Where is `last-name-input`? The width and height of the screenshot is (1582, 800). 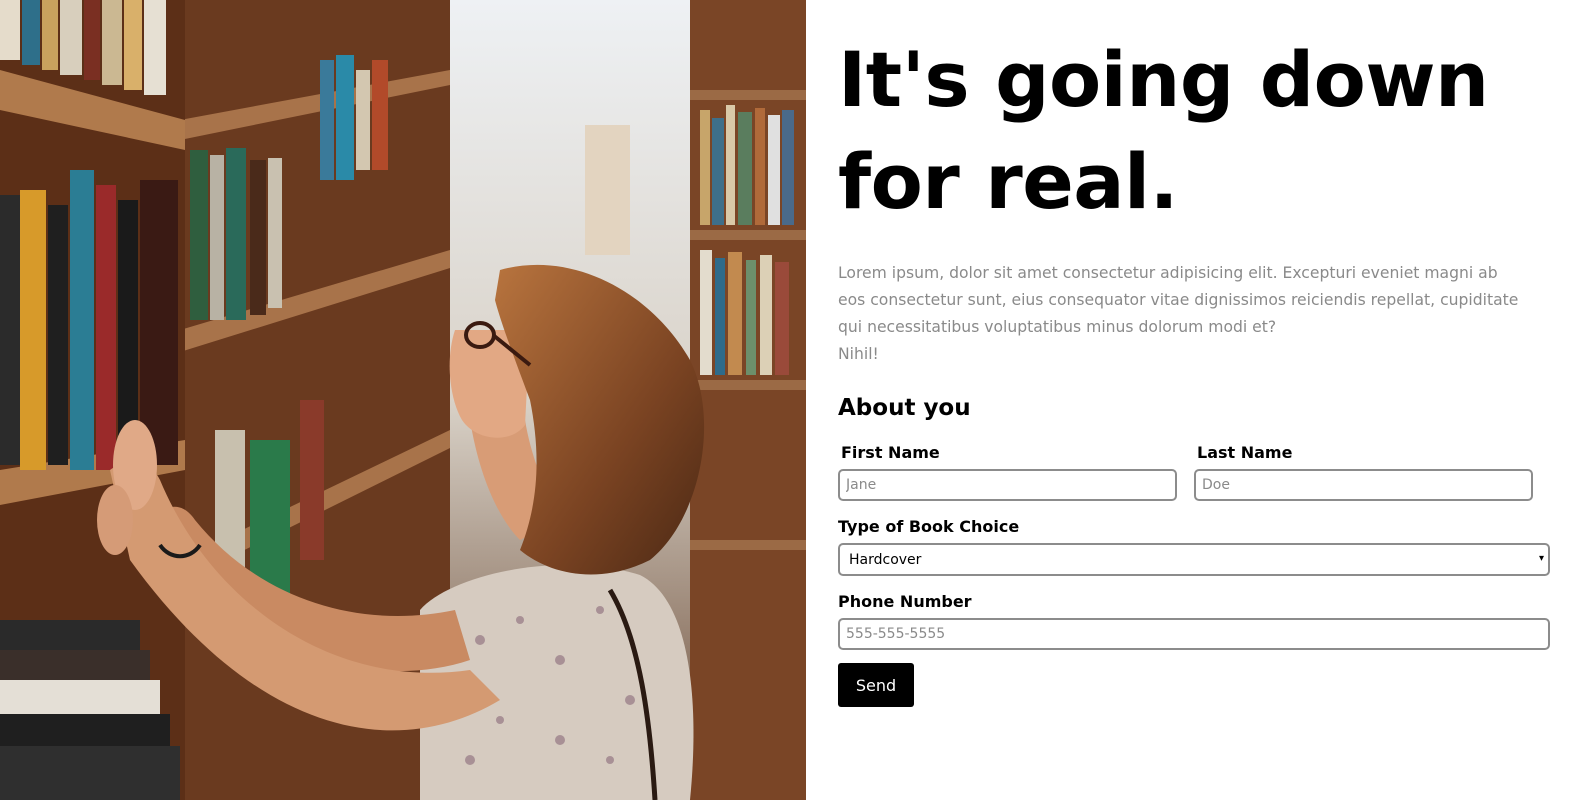 last-name-input is located at coordinates (1363, 485).